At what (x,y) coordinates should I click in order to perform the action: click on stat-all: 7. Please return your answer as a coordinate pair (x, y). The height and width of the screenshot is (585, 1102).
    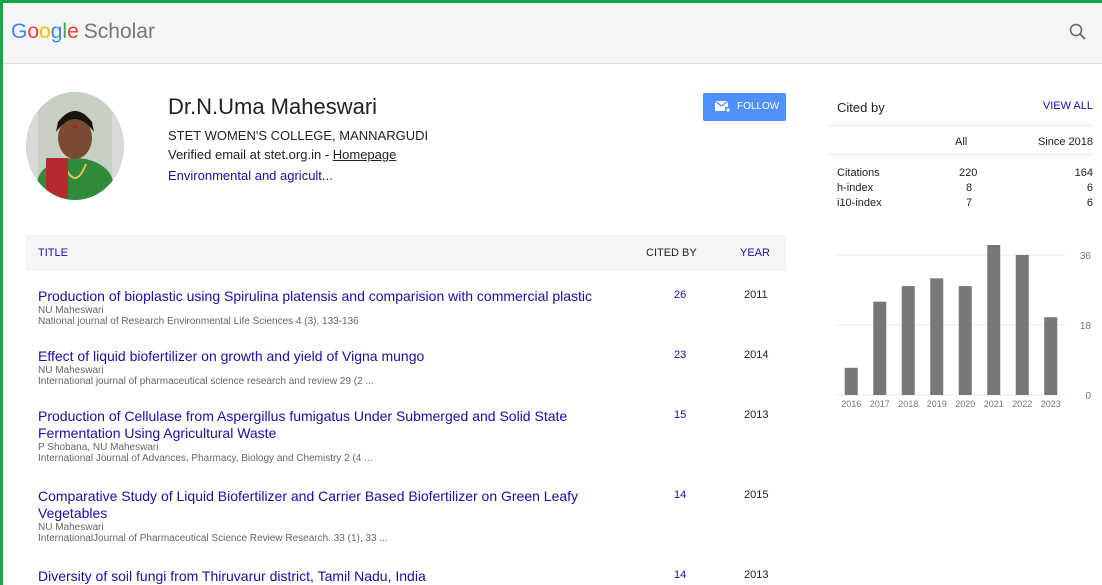
    Looking at the image, I should click on (969, 203).